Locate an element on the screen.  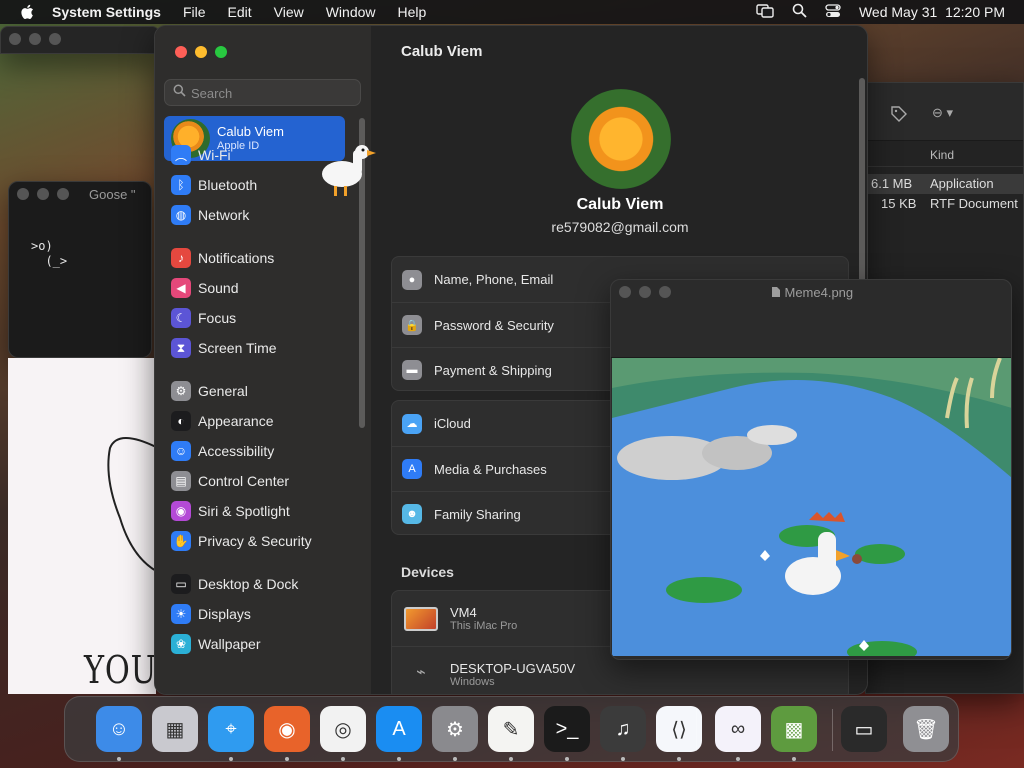
goose-terminal-window: Goose " >o) (_> is located at coordinates (80, 269).